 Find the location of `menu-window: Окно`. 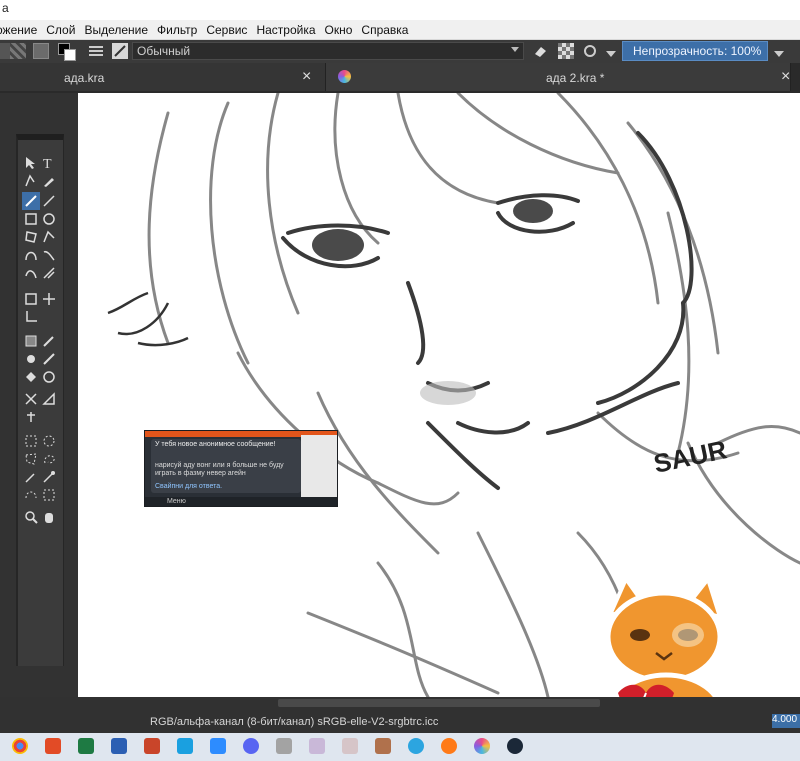

menu-window: Окно is located at coordinates (339, 30).